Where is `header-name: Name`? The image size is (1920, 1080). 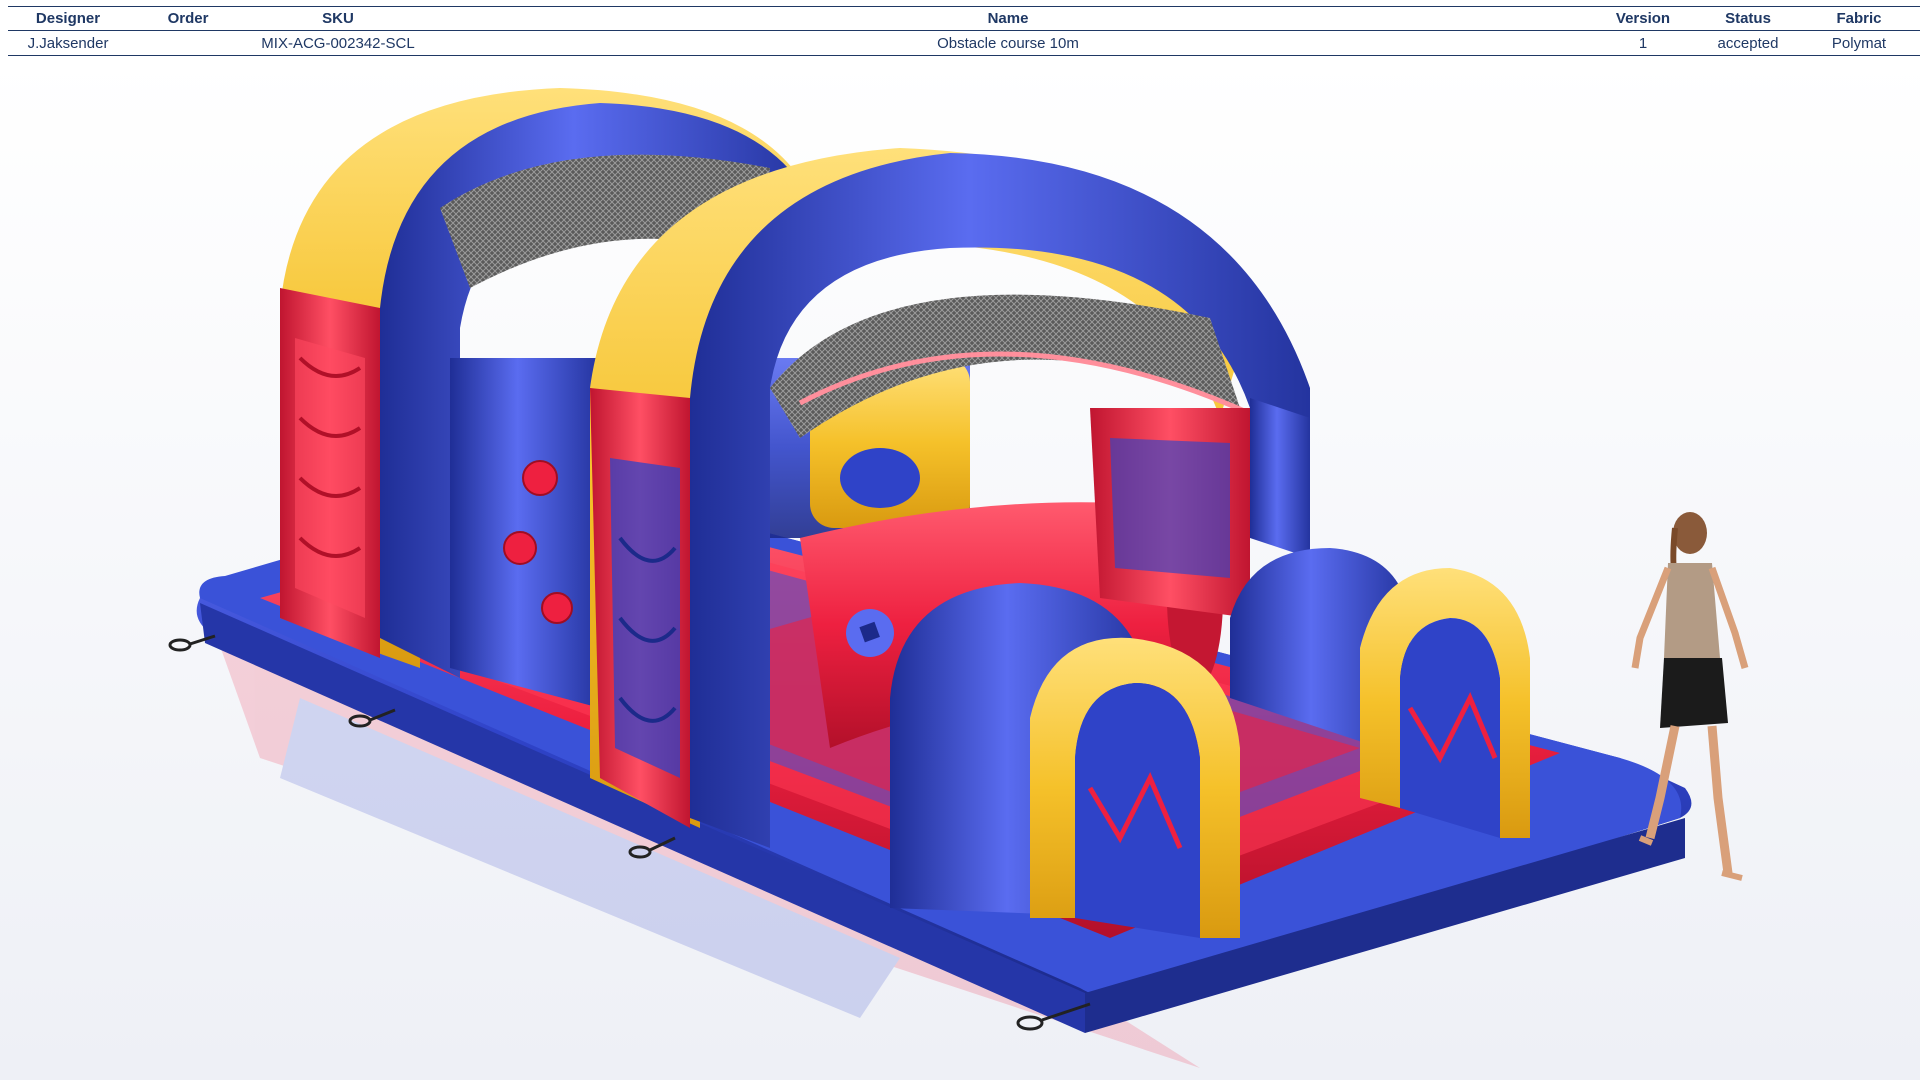 header-name: Name is located at coordinates (1008, 18).